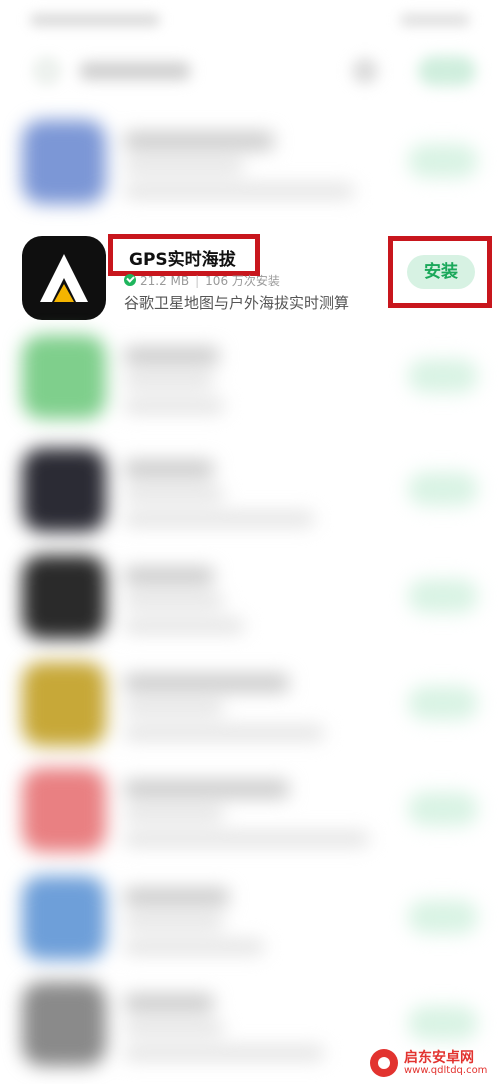 This screenshot has height=1084, width=500. Describe the element at coordinates (439, 1058) in the screenshot. I see `watermark-name: 启东安卓网` at that location.